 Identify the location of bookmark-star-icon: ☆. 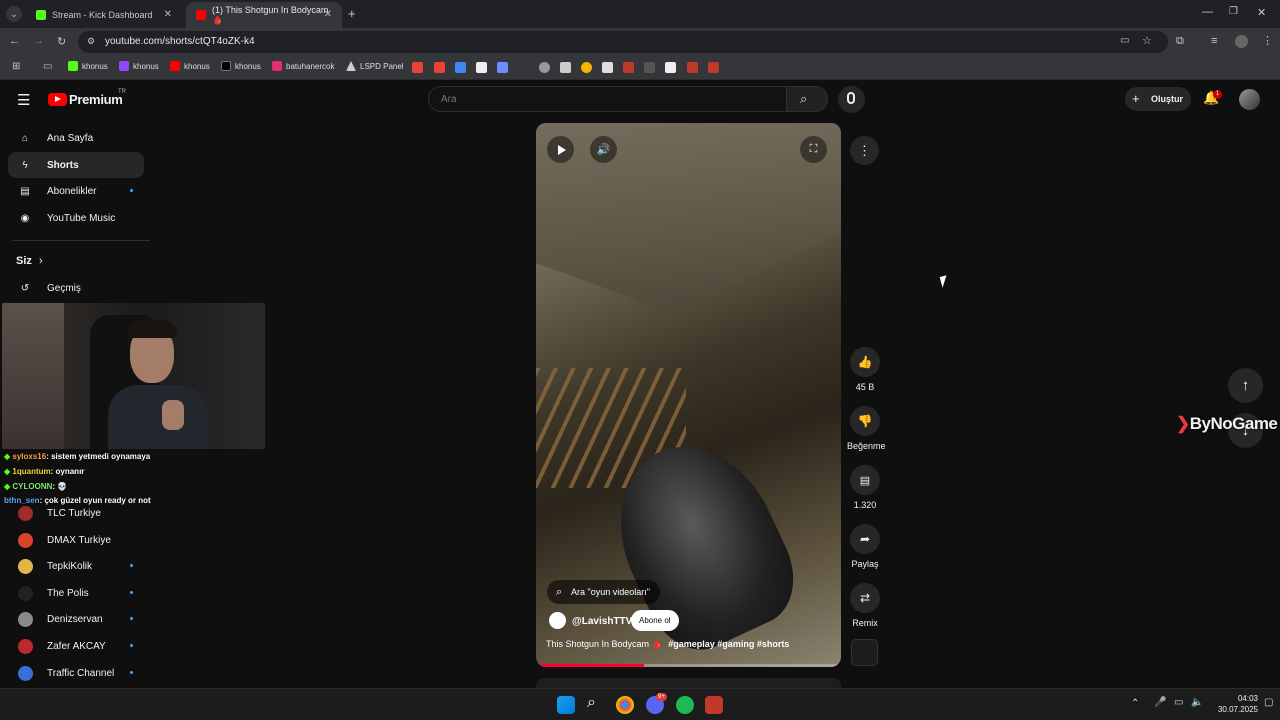
(1147, 40).